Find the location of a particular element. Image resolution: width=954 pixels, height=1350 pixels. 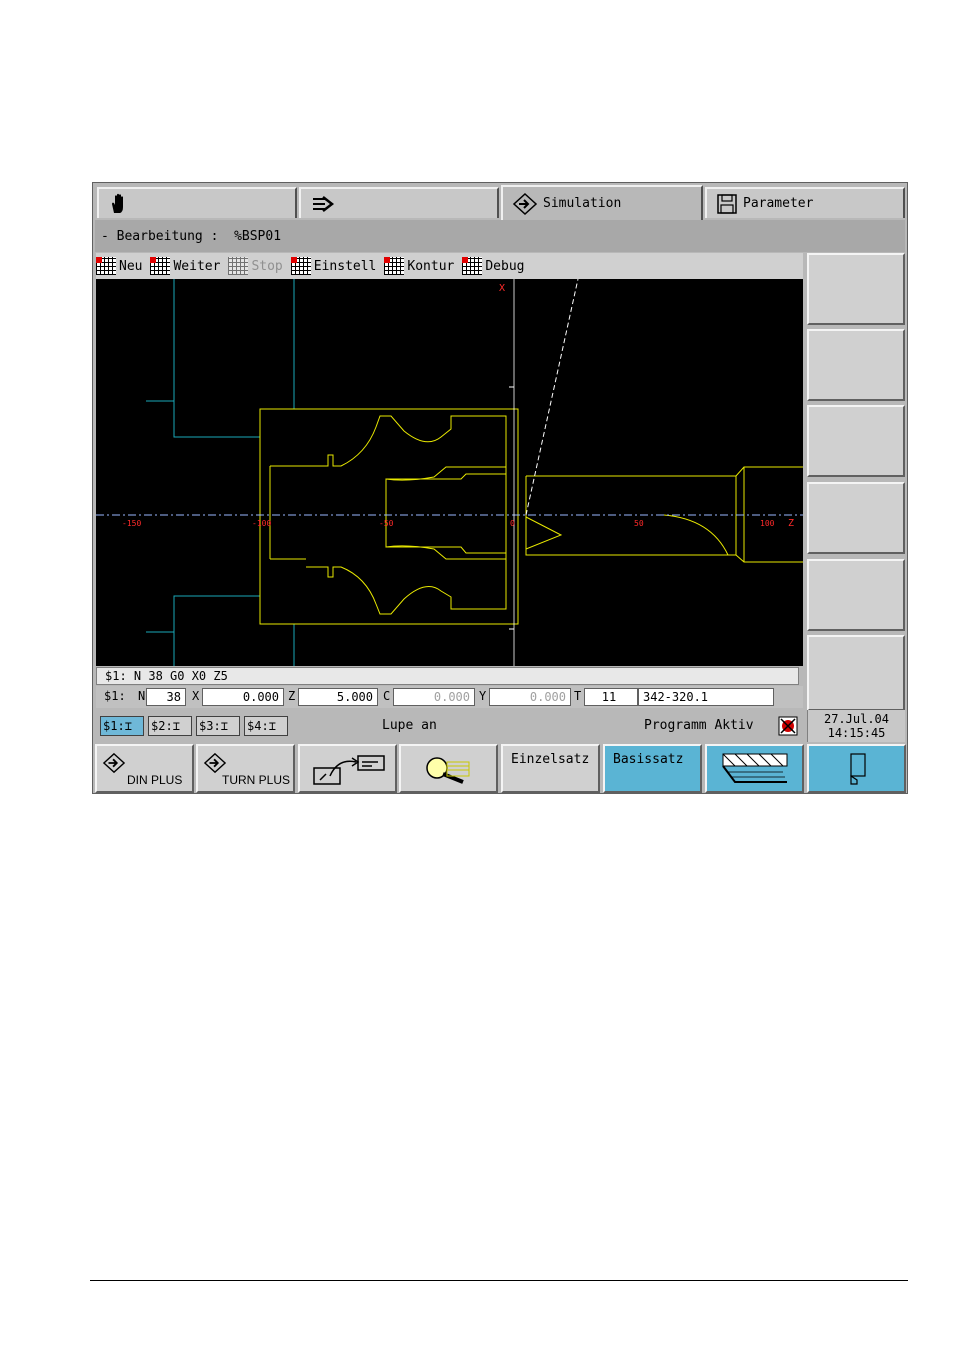

menu-debug: Debug is located at coordinates (493, 266).